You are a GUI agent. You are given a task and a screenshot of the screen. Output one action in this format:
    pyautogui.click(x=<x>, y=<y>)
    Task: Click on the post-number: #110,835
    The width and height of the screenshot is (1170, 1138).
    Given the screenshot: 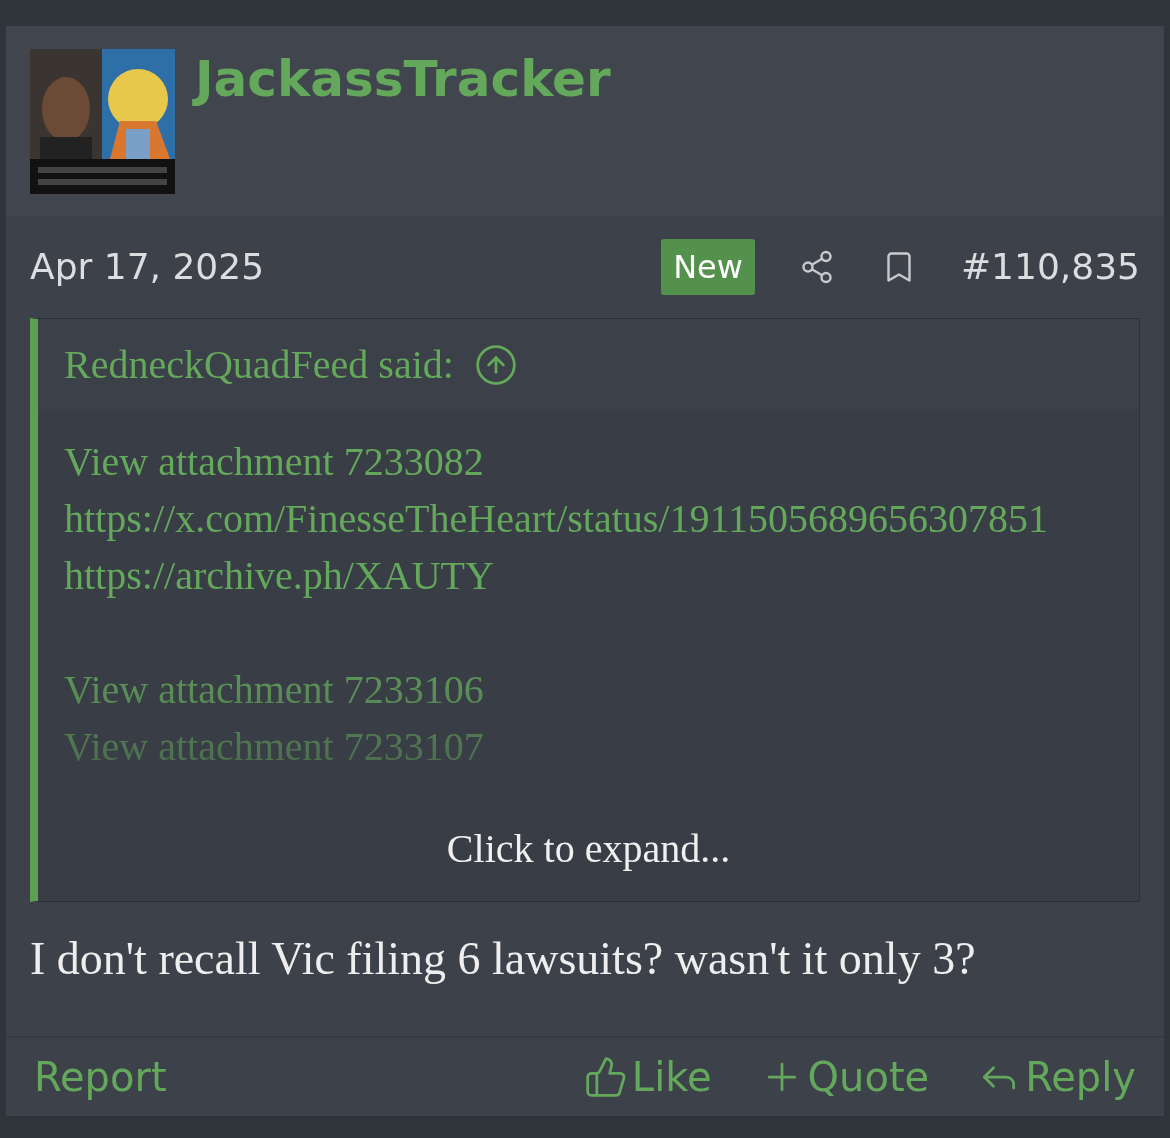 What is the action you would take?
    pyautogui.click(x=1050, y=267)
    